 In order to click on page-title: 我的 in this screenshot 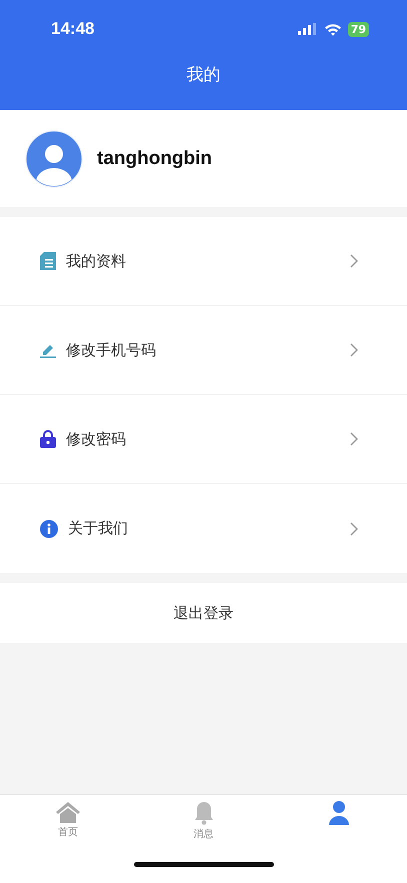, I will do `click(204, 75)`.